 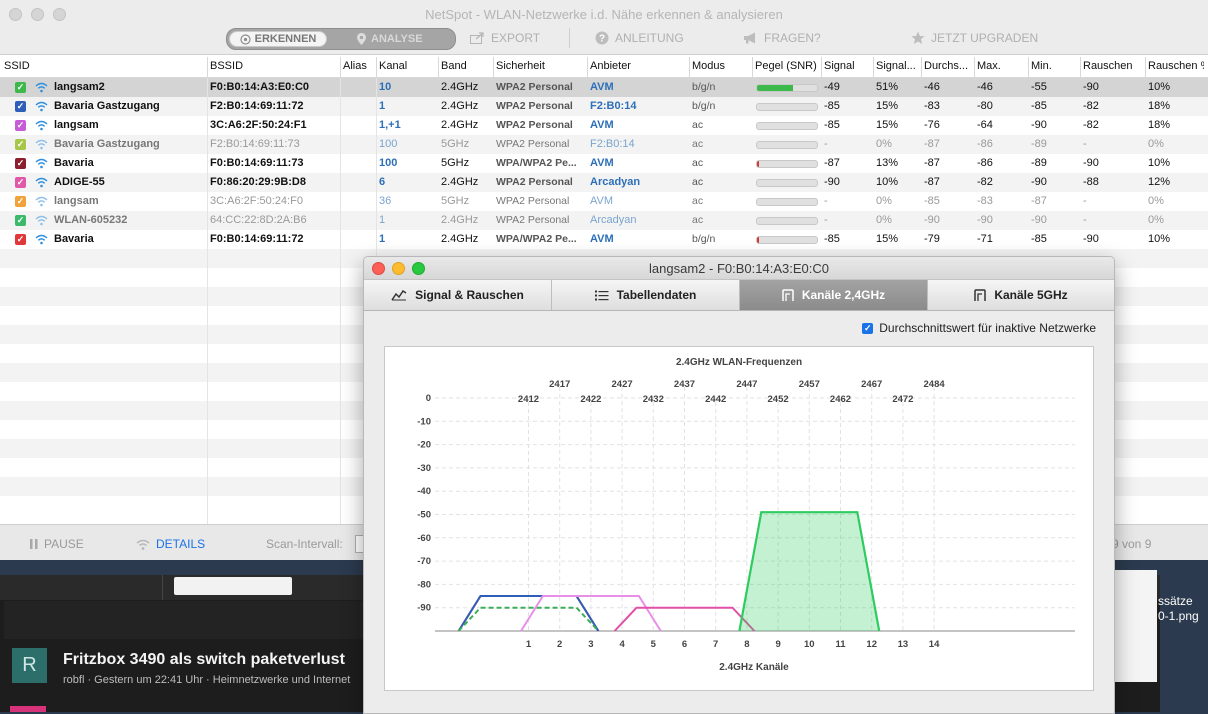 What do you see at coordinates (1091, 87) in the screenshot?
I see `cell-noise: -90` at bounding box center [1091, 87].